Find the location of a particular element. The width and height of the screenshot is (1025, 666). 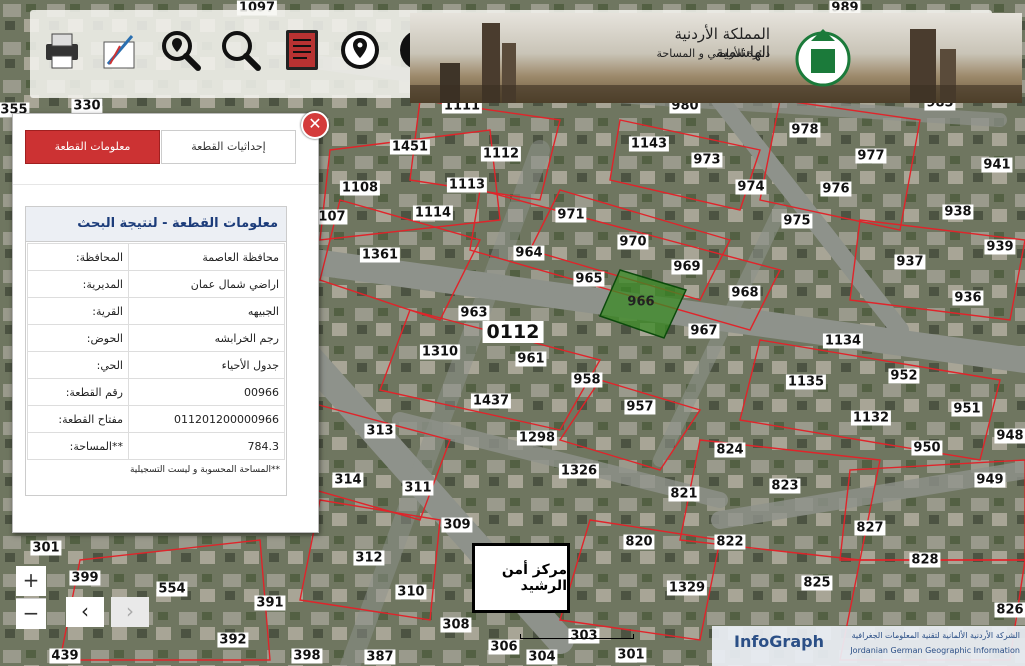

info-row: القرية: الجبيهه is located at coordinates (156, 311).